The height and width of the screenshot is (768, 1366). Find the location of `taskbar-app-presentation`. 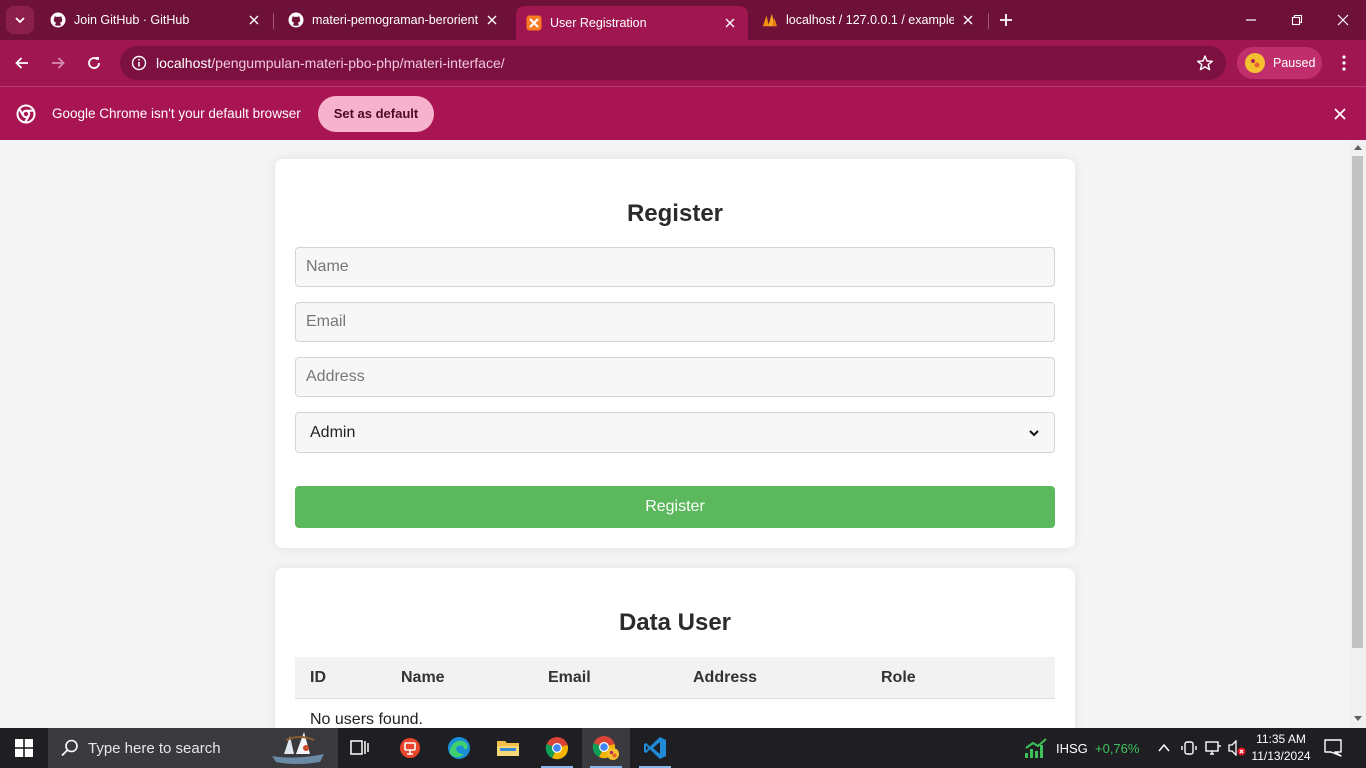

taskbar-app-presentation is located at coordinates (410, 748).